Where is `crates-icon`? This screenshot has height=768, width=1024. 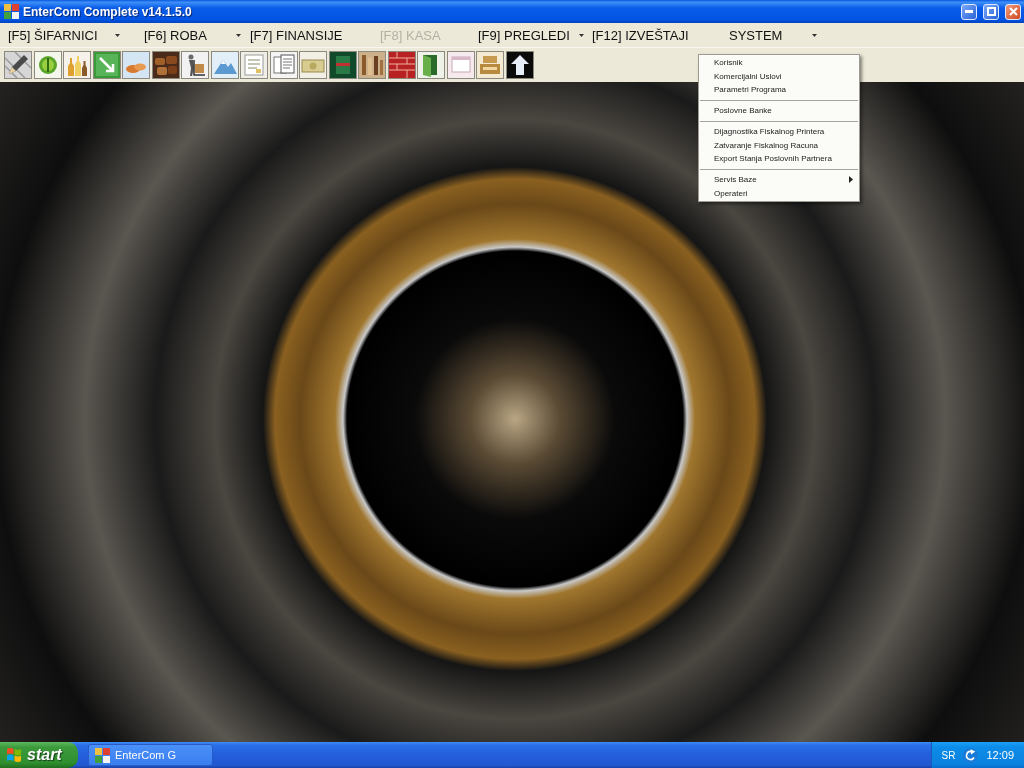
crates-icon is located at coordinates (165, 65).